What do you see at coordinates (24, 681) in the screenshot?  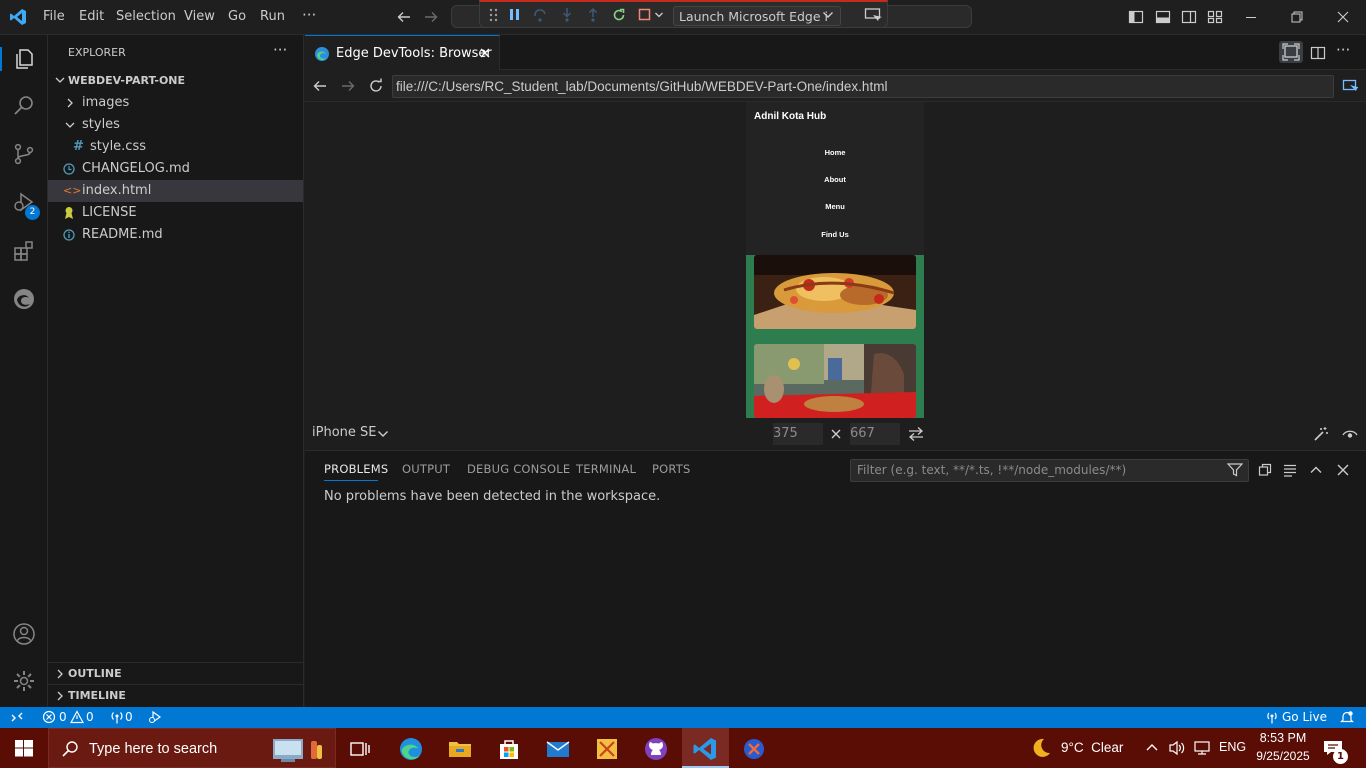 I see `manage-gear-icon` at bounding box center [24, 681].